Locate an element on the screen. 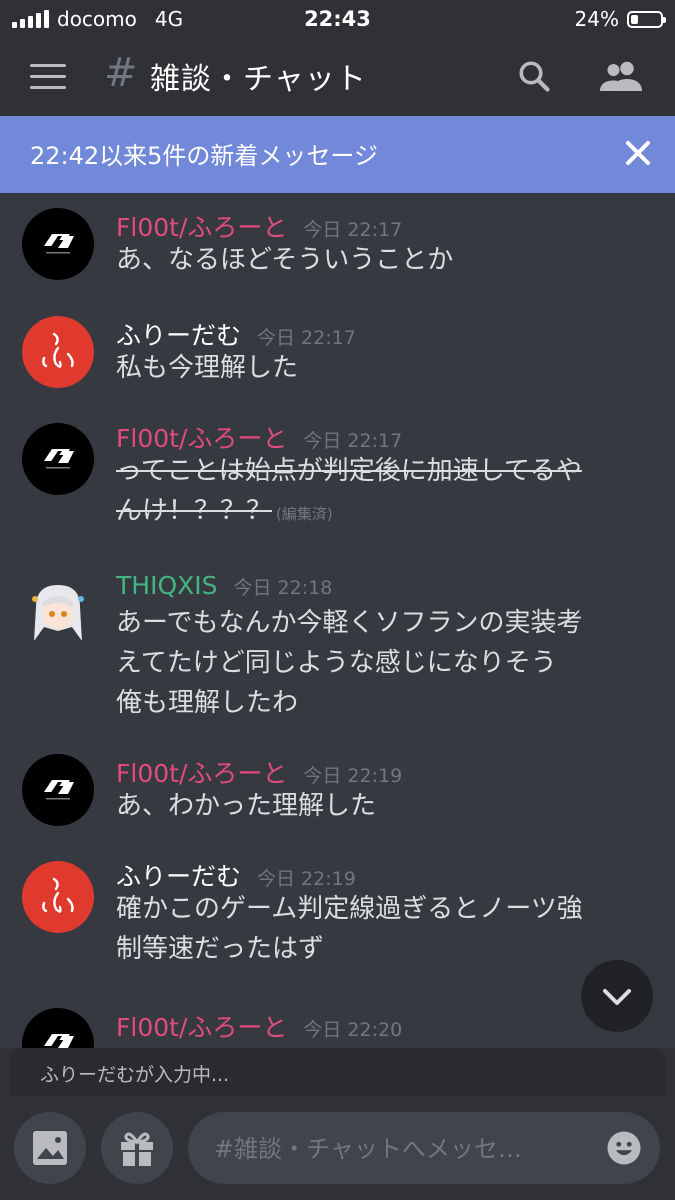 This screenshot has width=675, height=1200. gift-icon is located at coordinates (137, 1149).